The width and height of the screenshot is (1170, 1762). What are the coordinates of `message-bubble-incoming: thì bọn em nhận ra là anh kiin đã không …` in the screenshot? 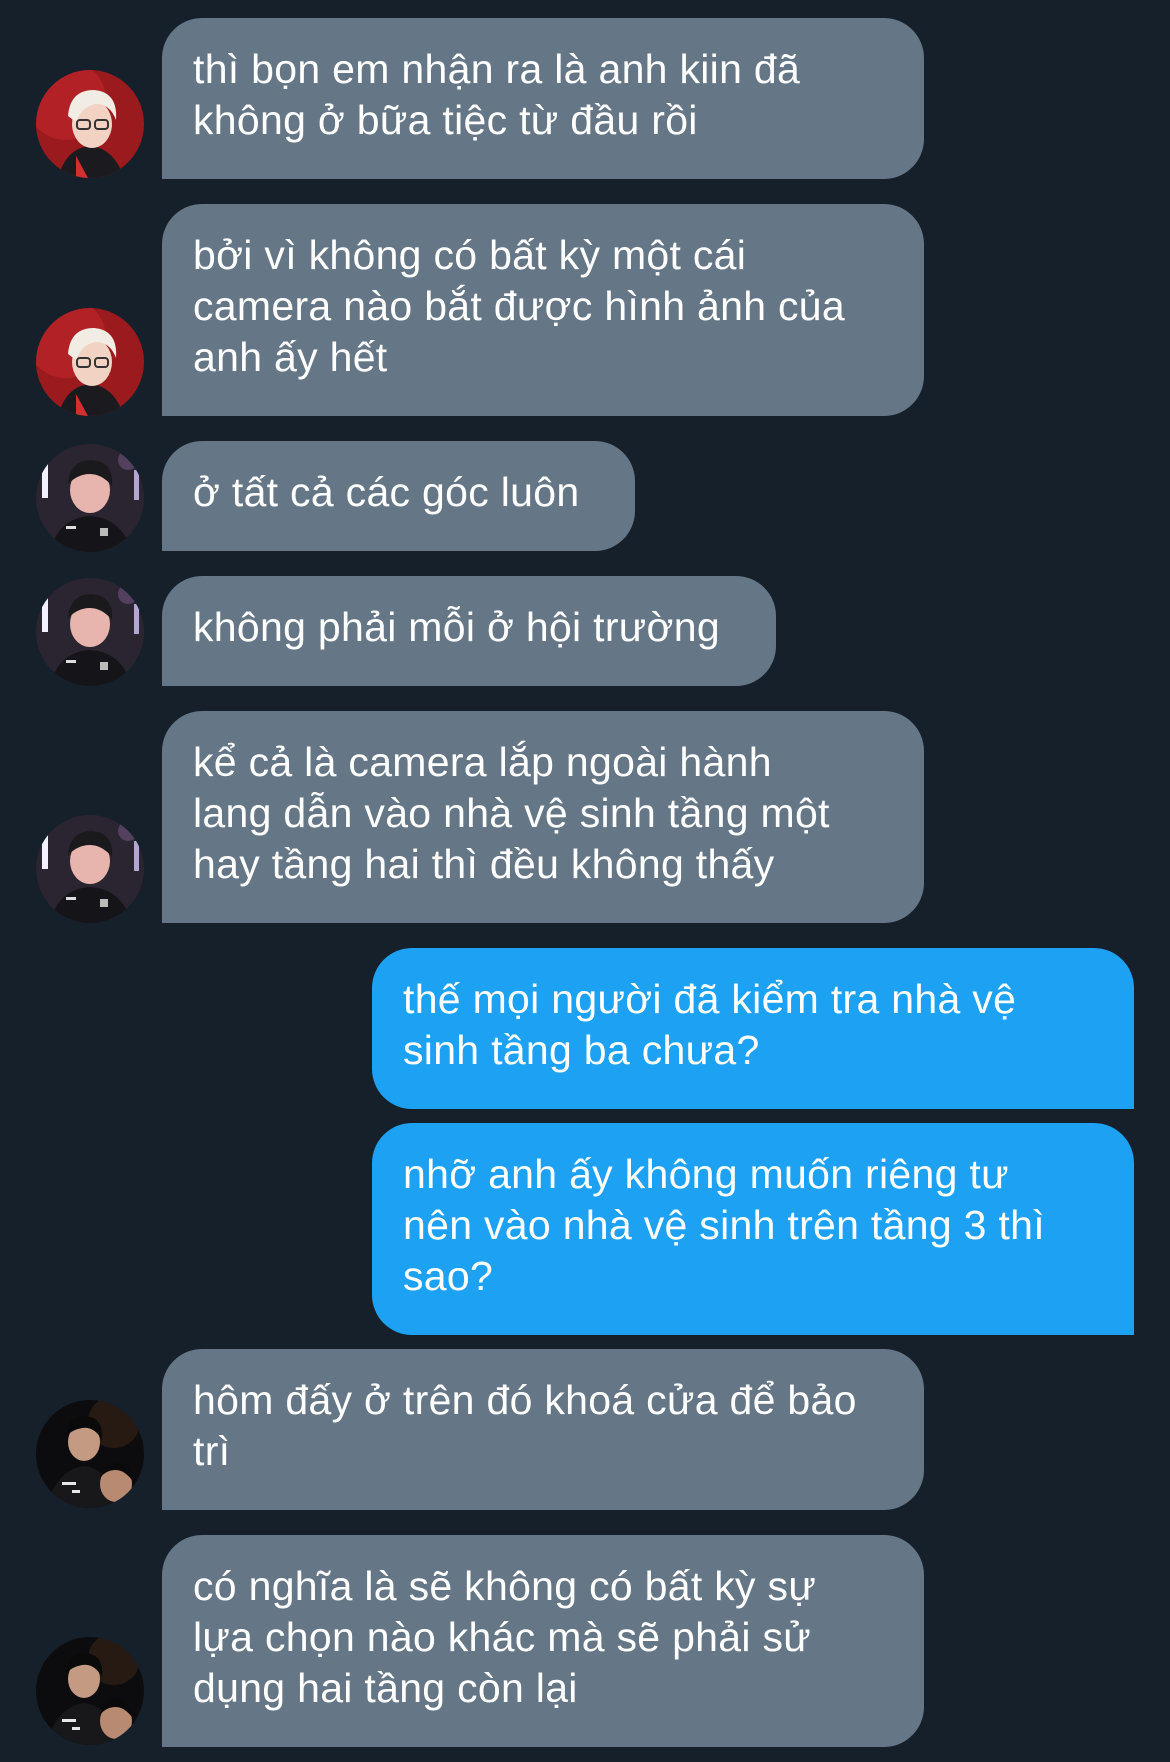 It's located at (543, 98).